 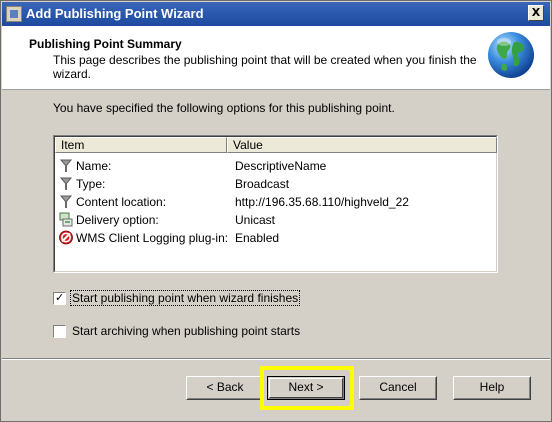 I want to click on list-item: WMS Client Logging plug-in: Enabled, so click(x=277, y=238).